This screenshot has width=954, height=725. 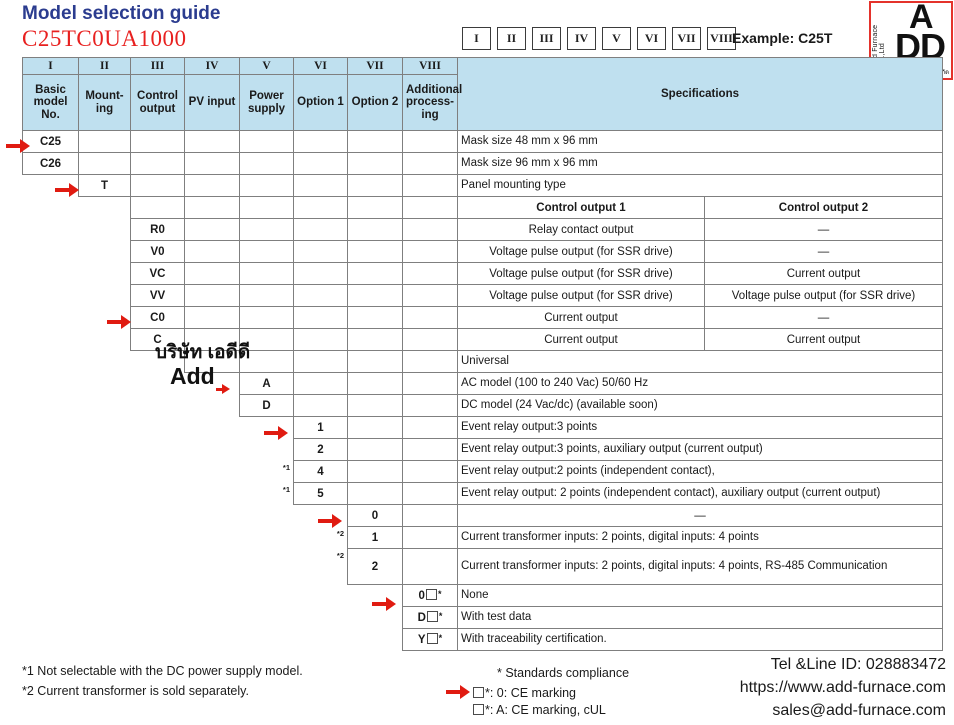 What do you see at coordinates (581, 229) in the screenshot?
I see `row-spec-1: Relay contact output` at bounding box center [581, 229].